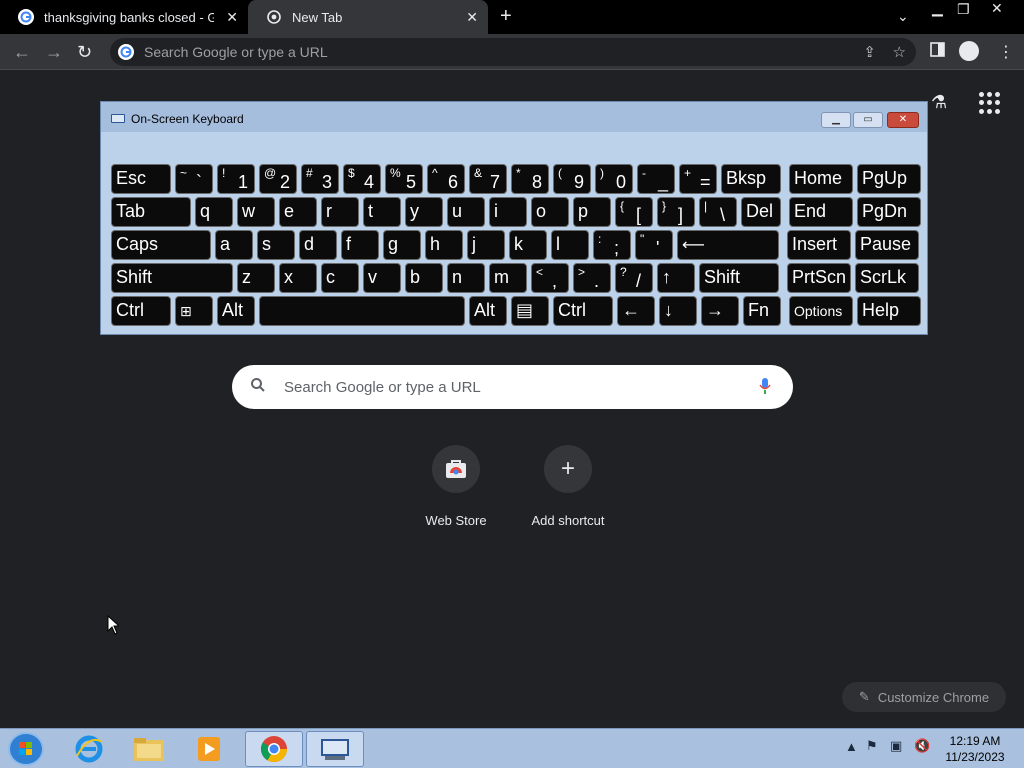 This screenshot has width=1024, height=768. What do you see at coordinates (161, 245) in the screenshot?
I see `osk-key-2-0: Caps` at bounding box center [161, 245].